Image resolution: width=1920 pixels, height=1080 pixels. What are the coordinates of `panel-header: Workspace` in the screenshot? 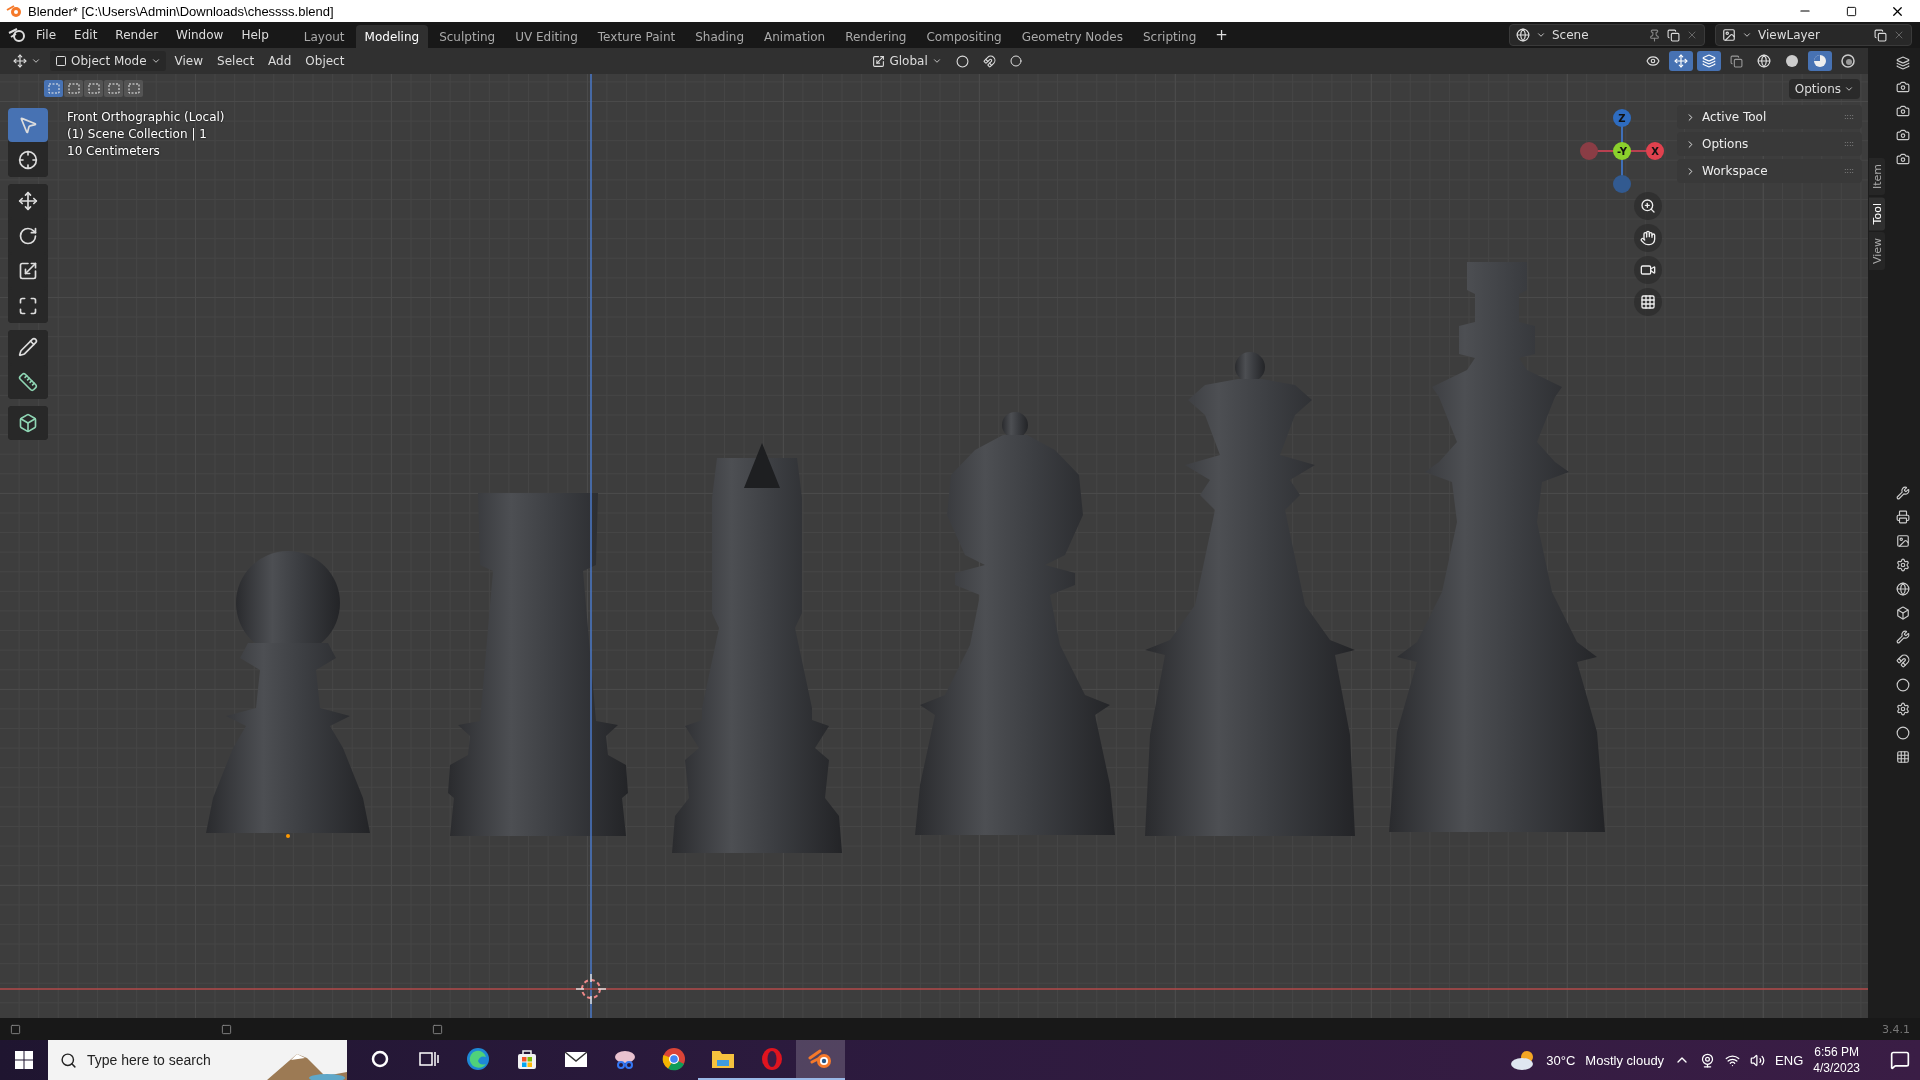 It's located at (1769, 171).